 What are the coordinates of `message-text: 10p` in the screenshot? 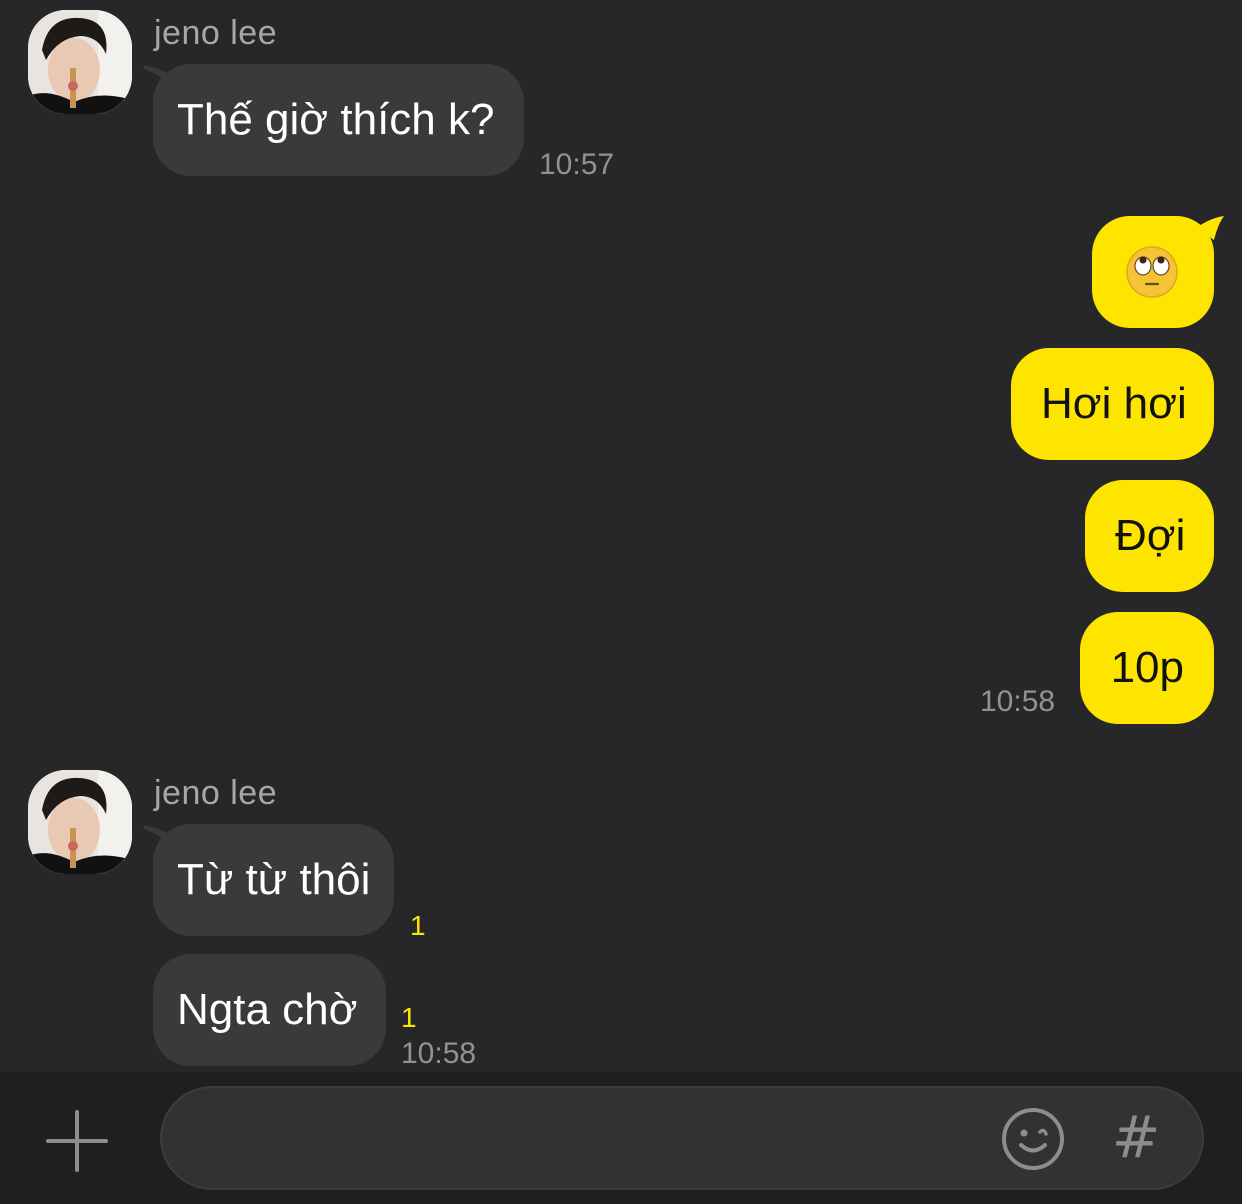 It's located at (1147, 667).